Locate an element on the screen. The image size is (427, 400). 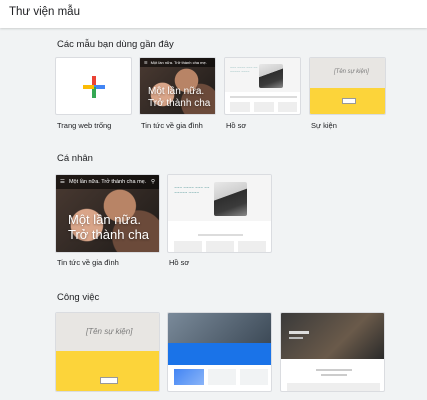
template-card-profile-large: ~~~ ~~~~ ~~~ ~~ ~~~~~ ~~~~ is located at coordinates (219, 213).